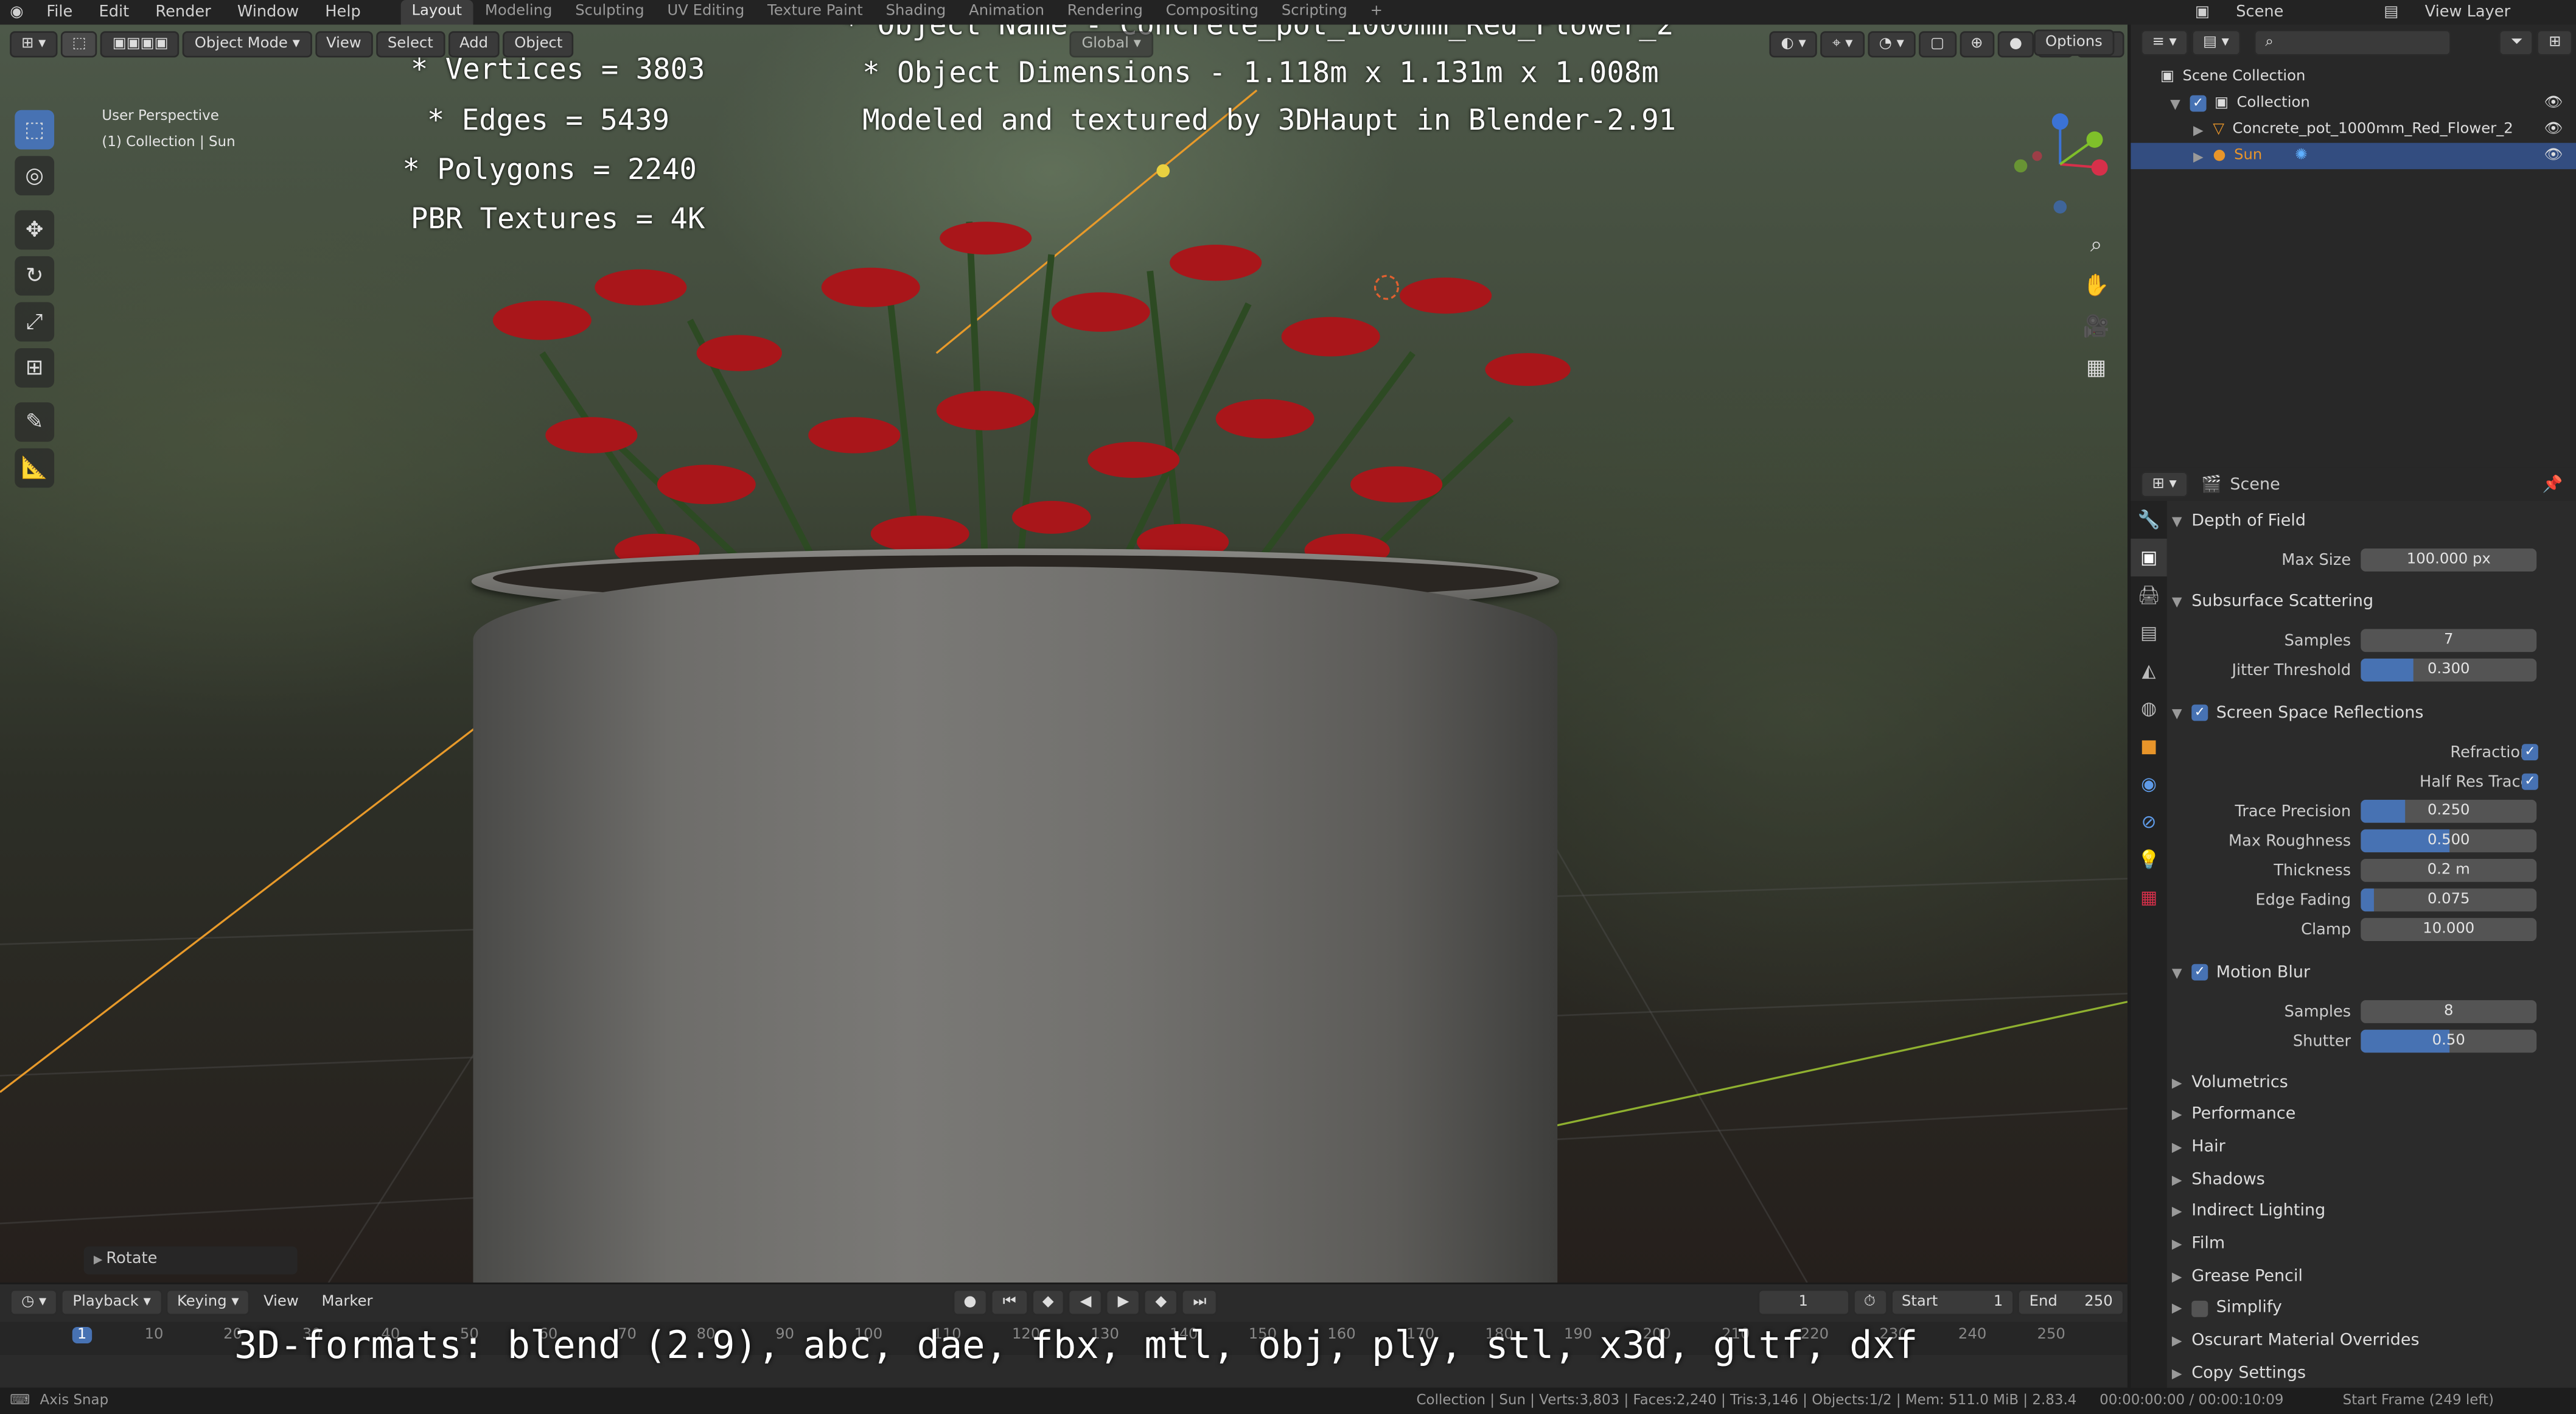  What do you see at coordinates (268, 12) in the screenshot?
I see `menu-window: Window` at bounding box center [268, 12].